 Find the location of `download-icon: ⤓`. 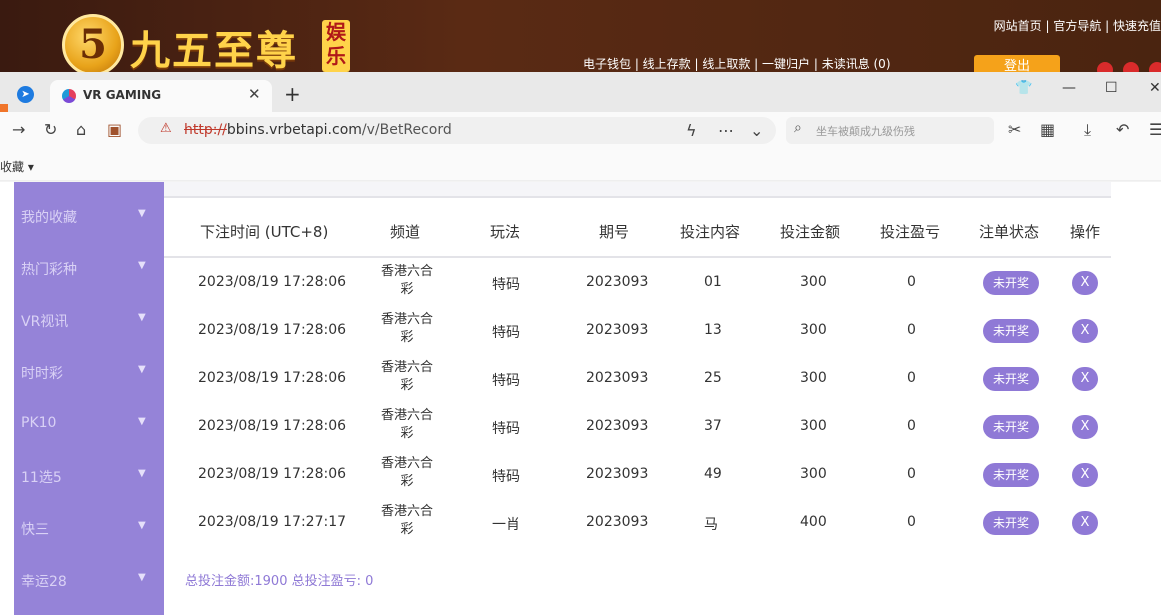

download-icon: ⤓ is located at coordinates (1087, 130).